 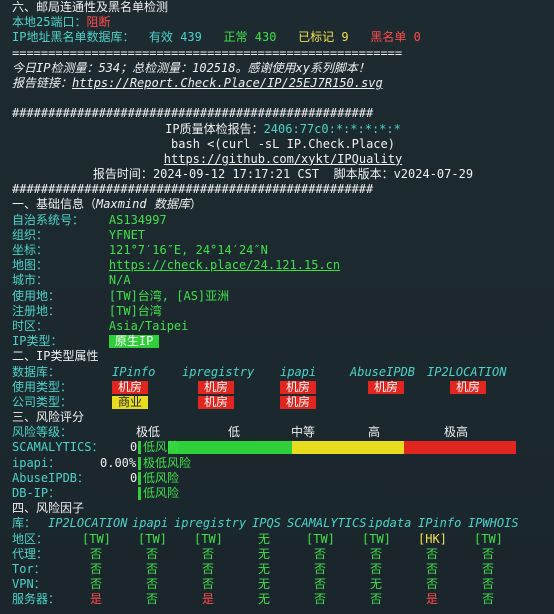 What do you see at coordinates (30, 553) in the screenshot?
I see `factor-row-label: 代理：` at bounding box center [30, 553].